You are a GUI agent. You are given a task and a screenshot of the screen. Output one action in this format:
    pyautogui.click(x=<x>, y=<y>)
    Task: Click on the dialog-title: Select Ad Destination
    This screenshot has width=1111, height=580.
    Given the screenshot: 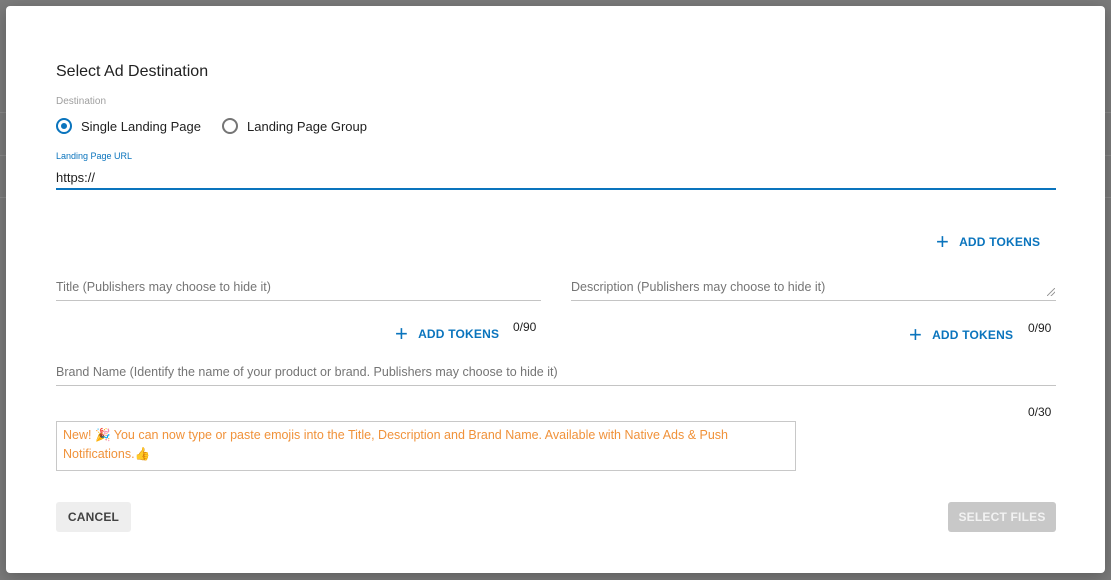 What is the action you would take?
    pyautogui.click(x=132, y=71)
    